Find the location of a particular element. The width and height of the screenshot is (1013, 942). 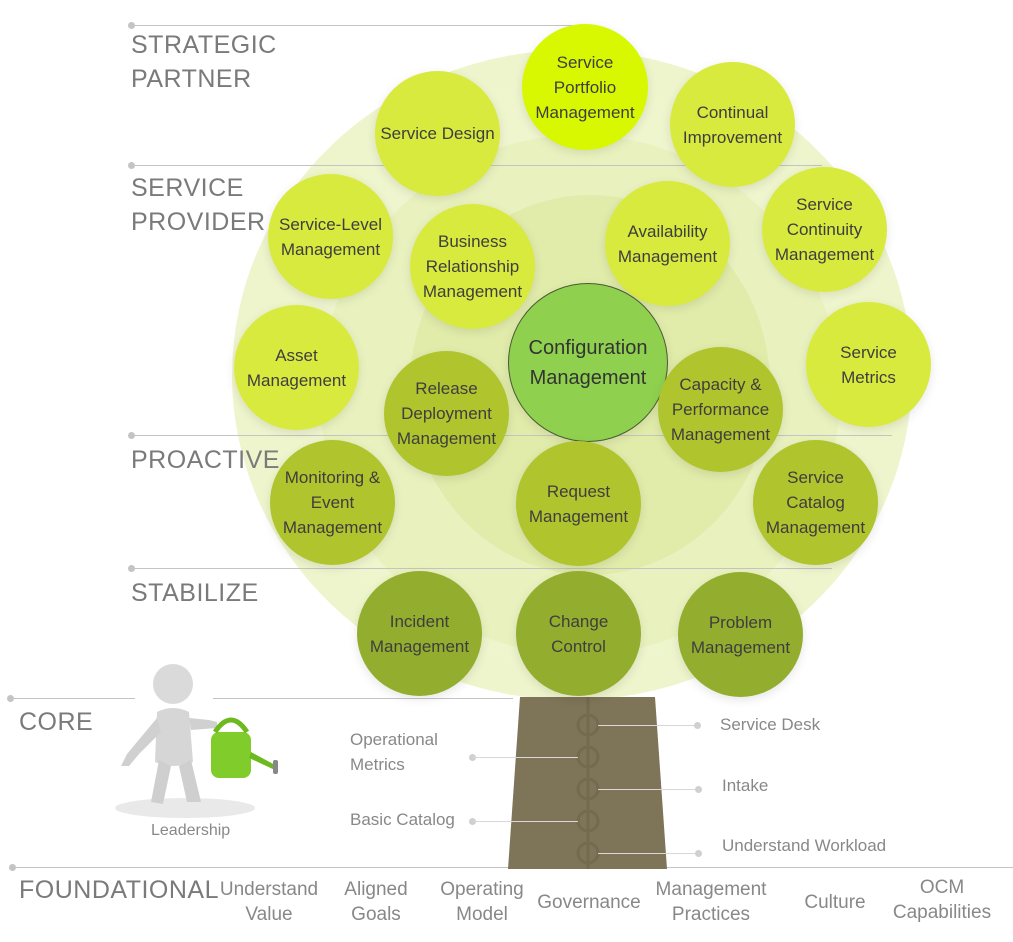

connector-line-basic-catalog is located at coordinates (525, 821).